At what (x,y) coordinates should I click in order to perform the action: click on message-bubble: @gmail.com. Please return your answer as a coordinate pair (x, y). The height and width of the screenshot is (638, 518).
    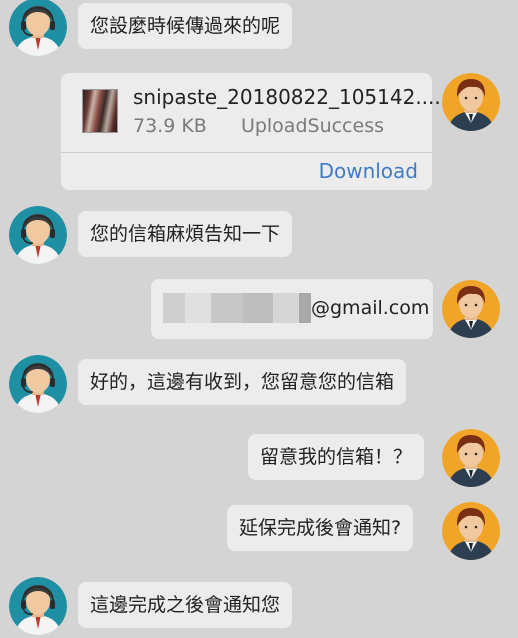
    Looking at the image, I should click on (292, 309).